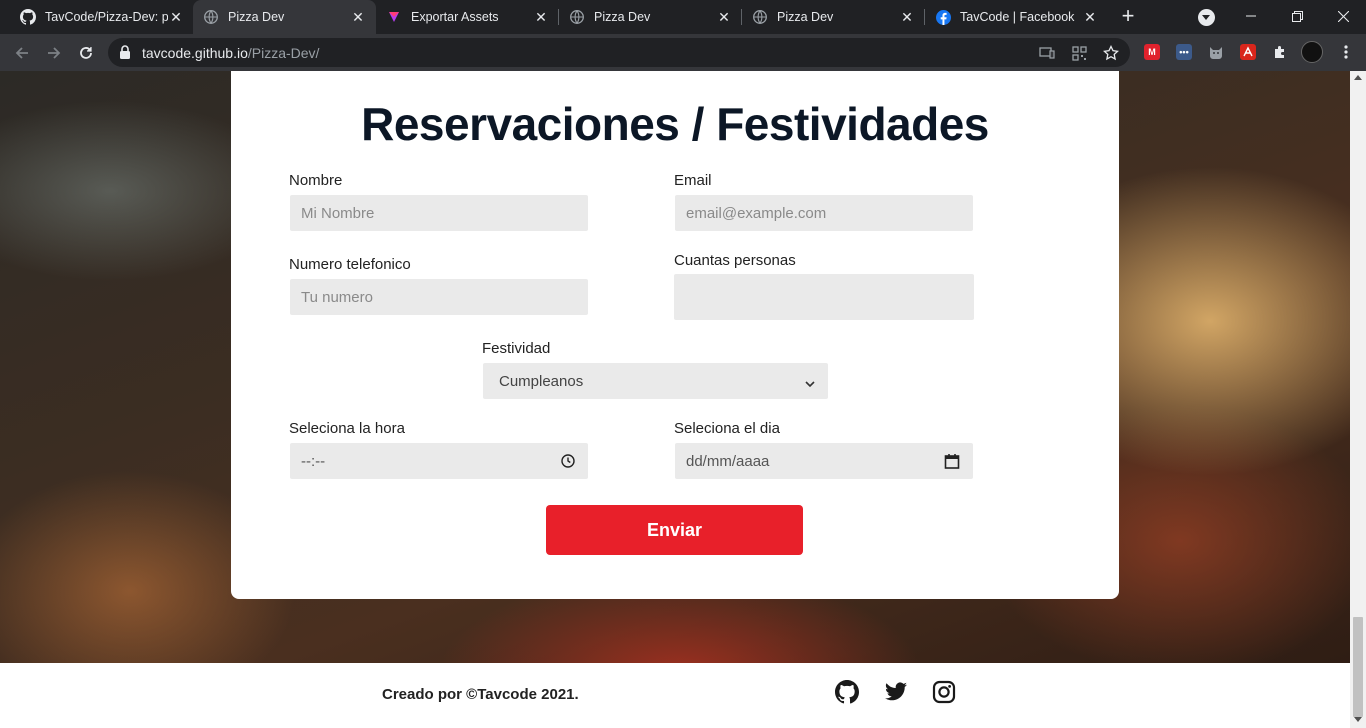 The image size is (1366, 728). What do you see at coordinates (1358, 77) in the screenshot?
I see `scroll-up-arrow-icon` at bounding box center [1358, 77].